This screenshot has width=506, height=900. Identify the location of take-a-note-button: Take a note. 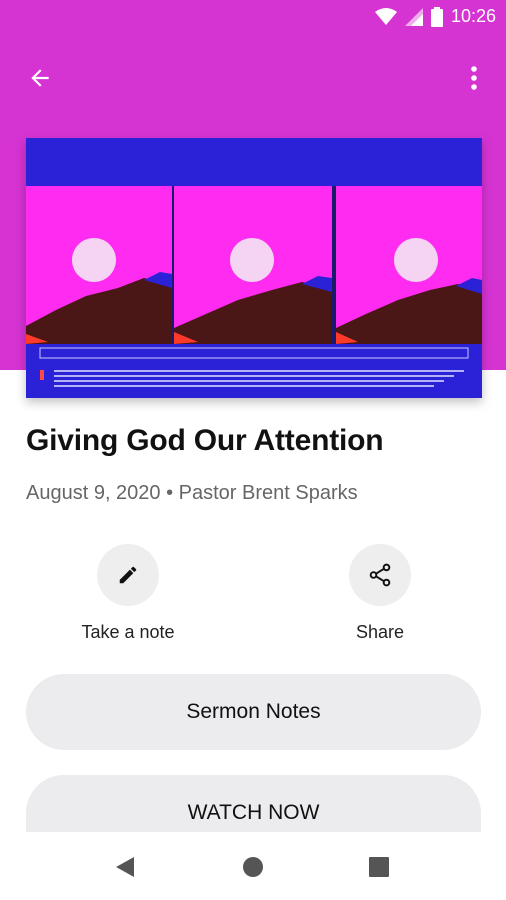
(128, 593).